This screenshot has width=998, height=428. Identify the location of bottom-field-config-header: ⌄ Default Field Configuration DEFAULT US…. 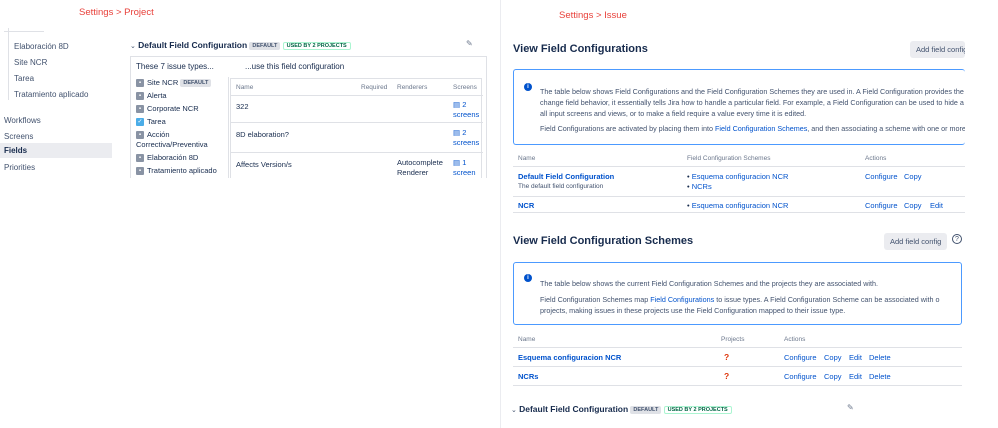
(676, 409).